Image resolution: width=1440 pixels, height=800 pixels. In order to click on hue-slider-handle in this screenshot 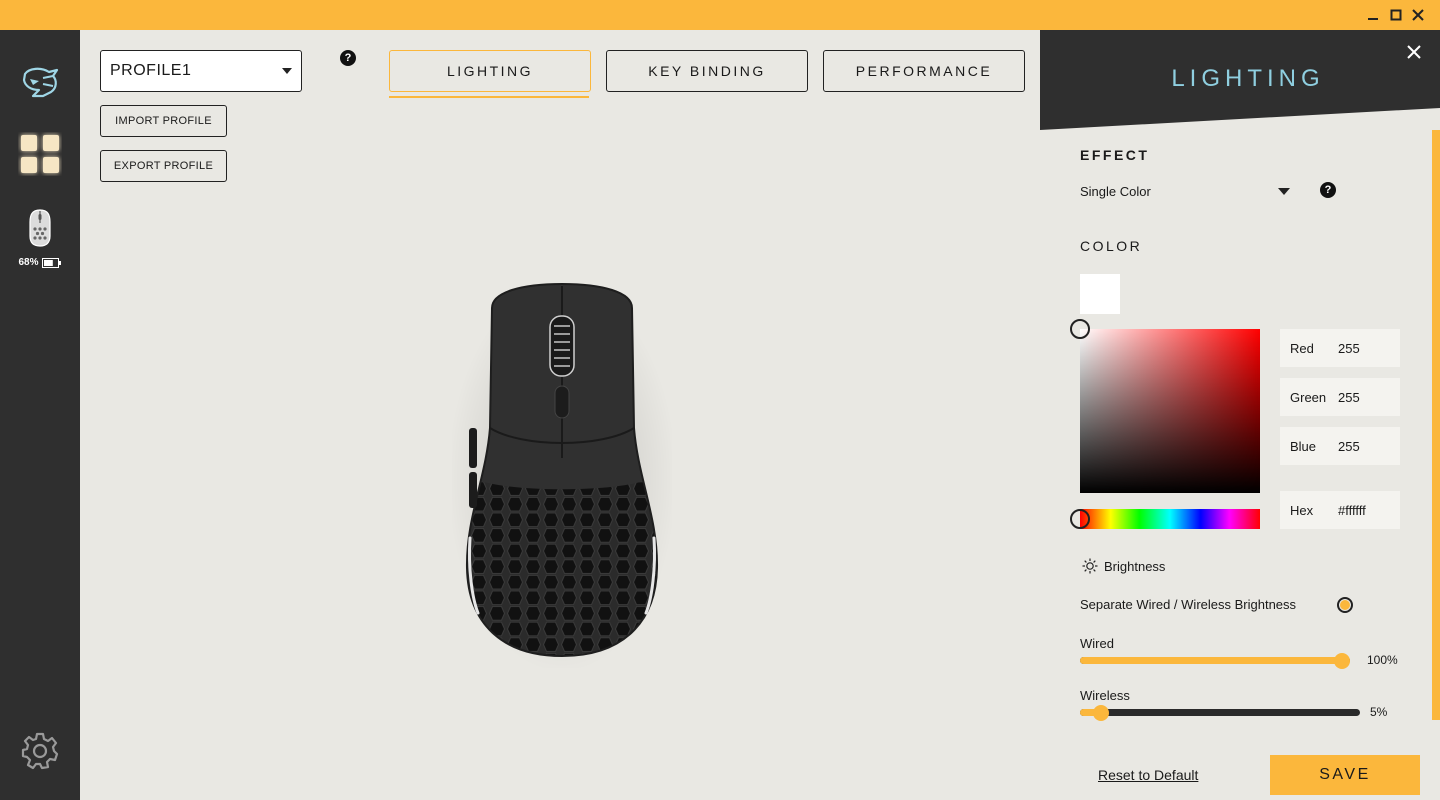, I will do `click(1080, 519)`.